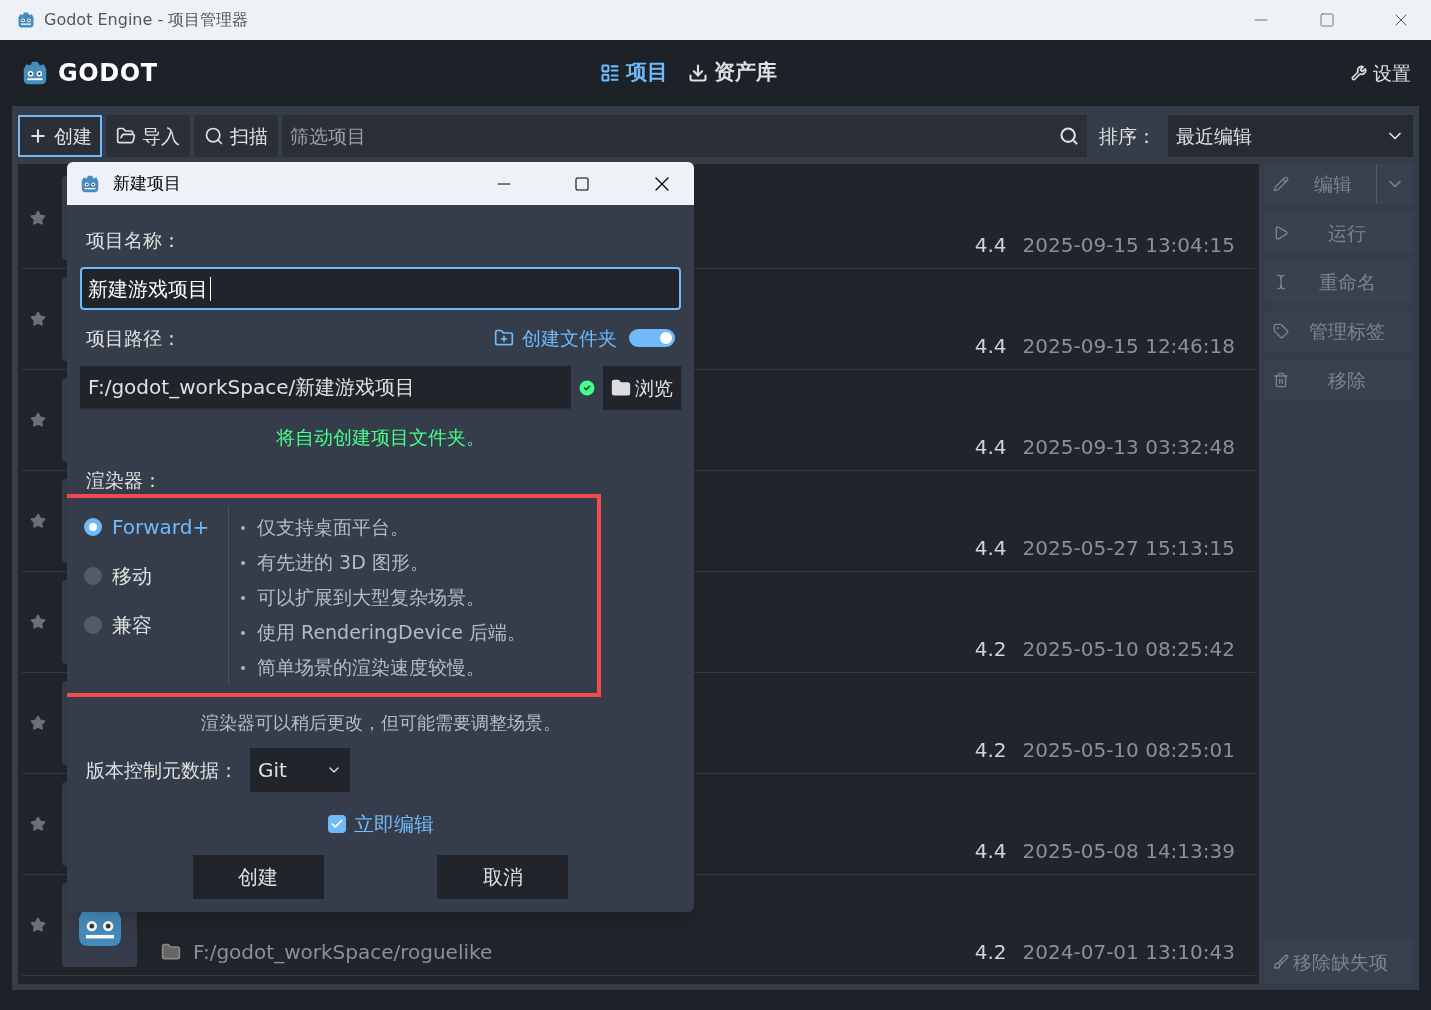  I want to click on project-name-field: 新建游戏项目, so click(380, 288).